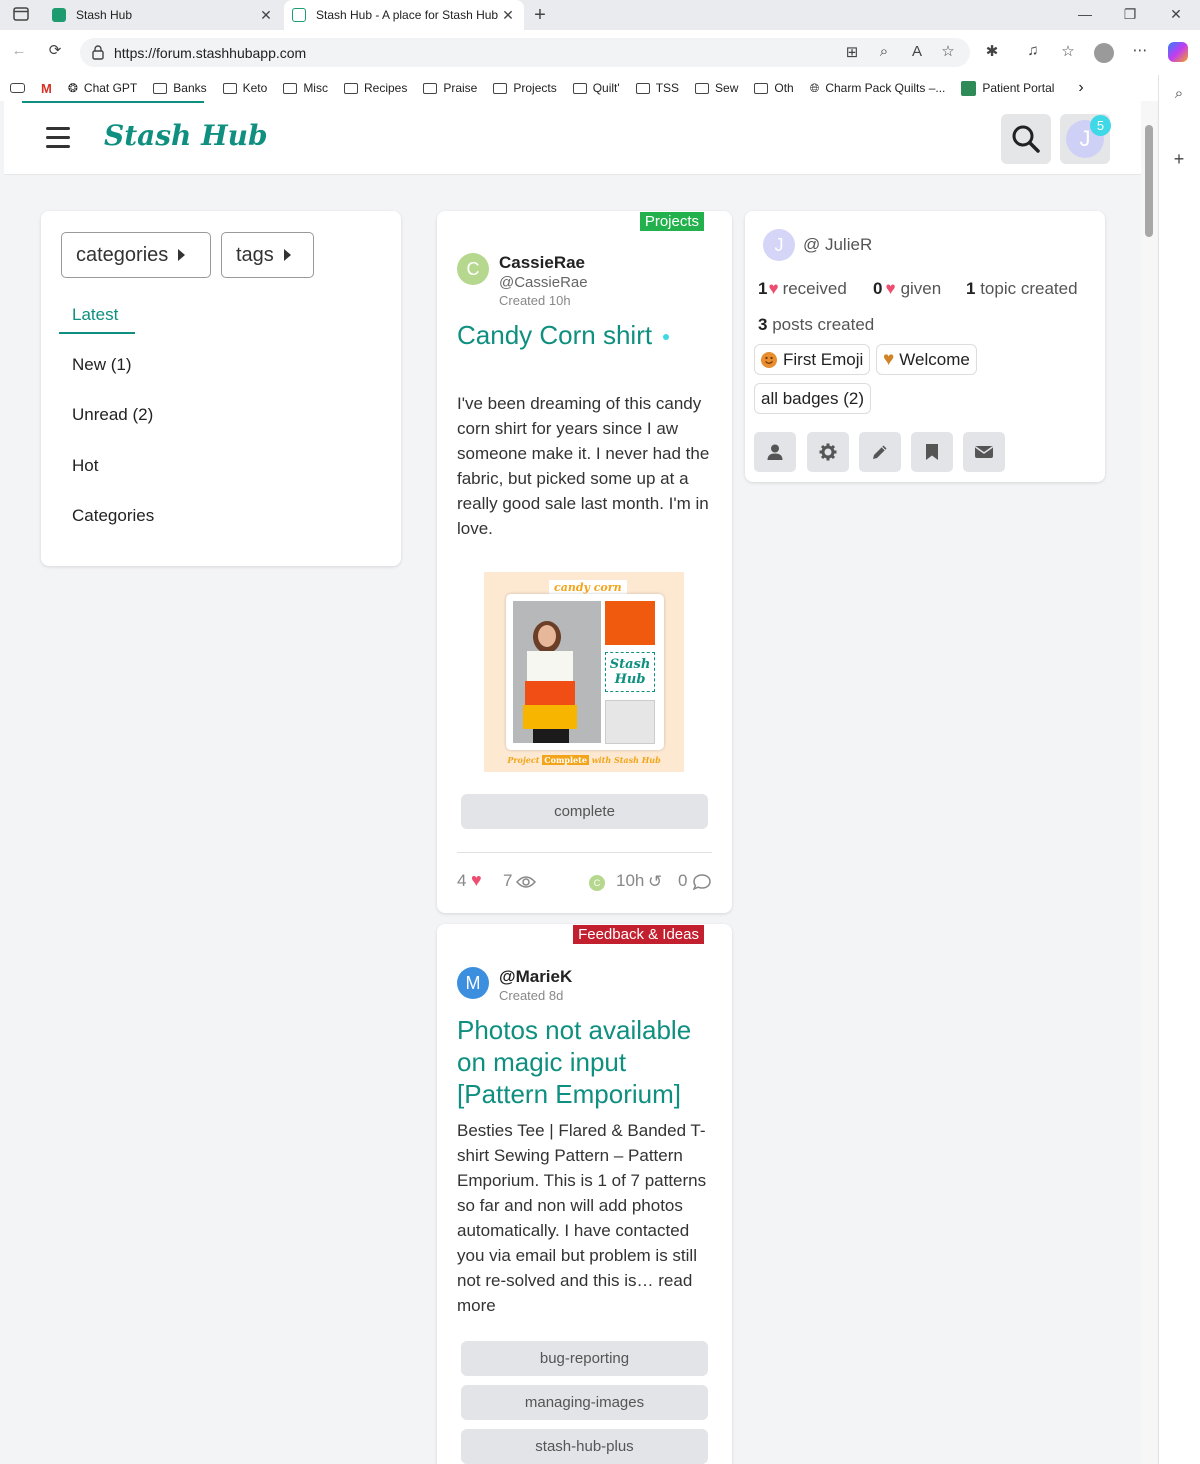  What do you see at coordinates (404, 15) in the screenshot?
I see `browser-tab-active: Stash Hub - A place for Stash Hub ✕` at bounding box center [404, 15].